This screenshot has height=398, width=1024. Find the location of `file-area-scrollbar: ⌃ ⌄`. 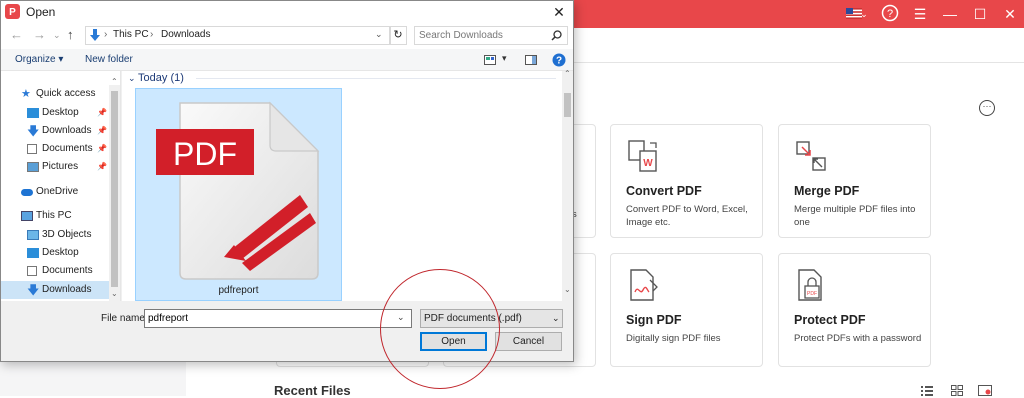

file-area-scrollbar: ⌃ ⌄ is located at coordinates (567, 185).